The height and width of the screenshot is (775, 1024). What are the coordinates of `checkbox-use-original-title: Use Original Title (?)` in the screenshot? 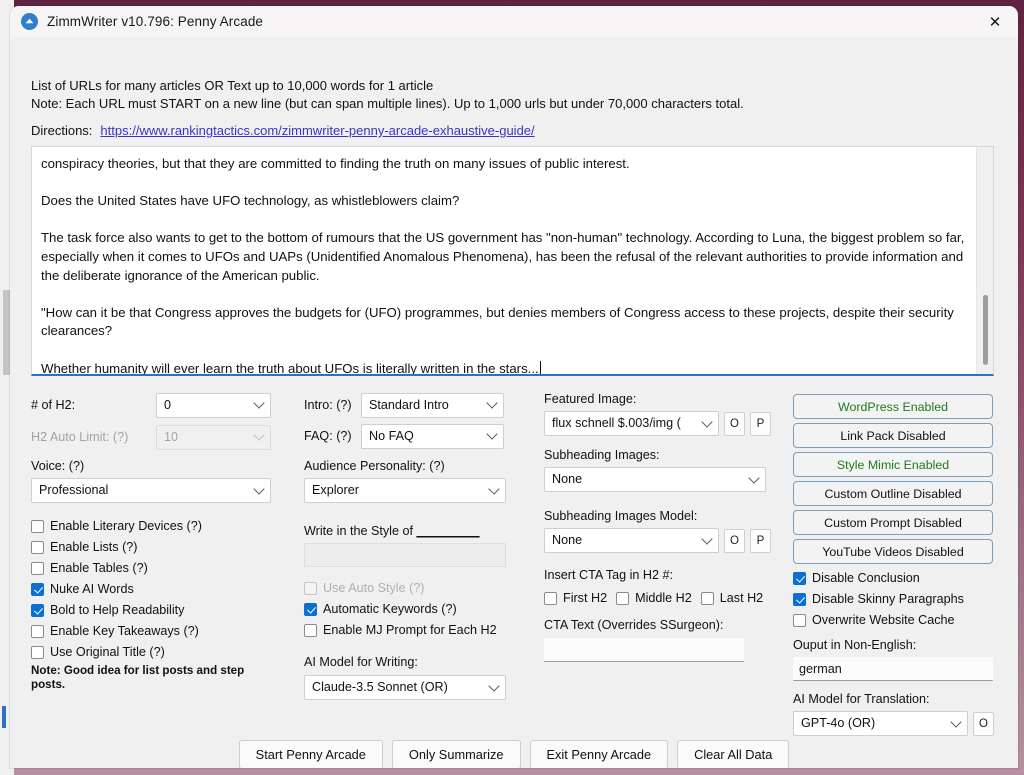 It's located at (163, 652).